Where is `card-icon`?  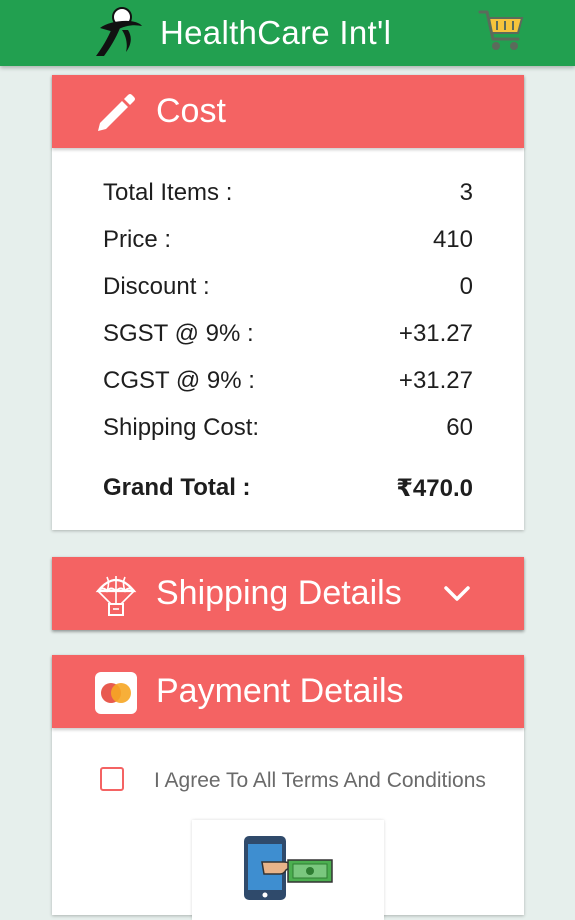
card-icon is located at coordinates (116, 693).